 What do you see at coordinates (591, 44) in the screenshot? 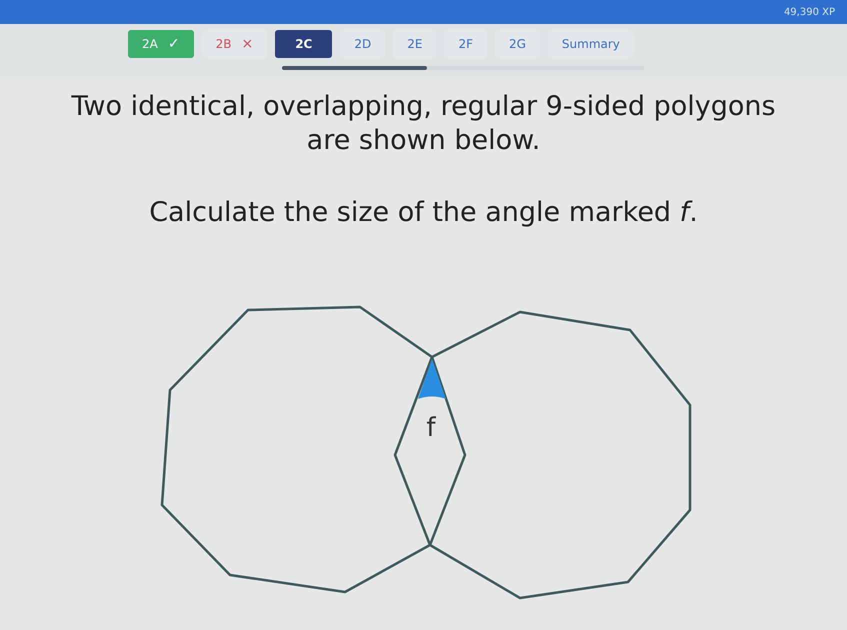
I see `question-tab: Summary` at bounding box center [591, 44].